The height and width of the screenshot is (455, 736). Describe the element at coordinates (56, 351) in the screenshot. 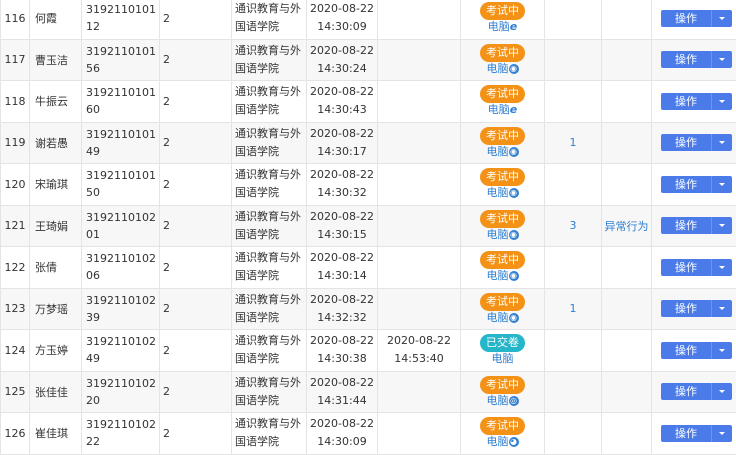

I see `student-name: 方玉婷` at that location.